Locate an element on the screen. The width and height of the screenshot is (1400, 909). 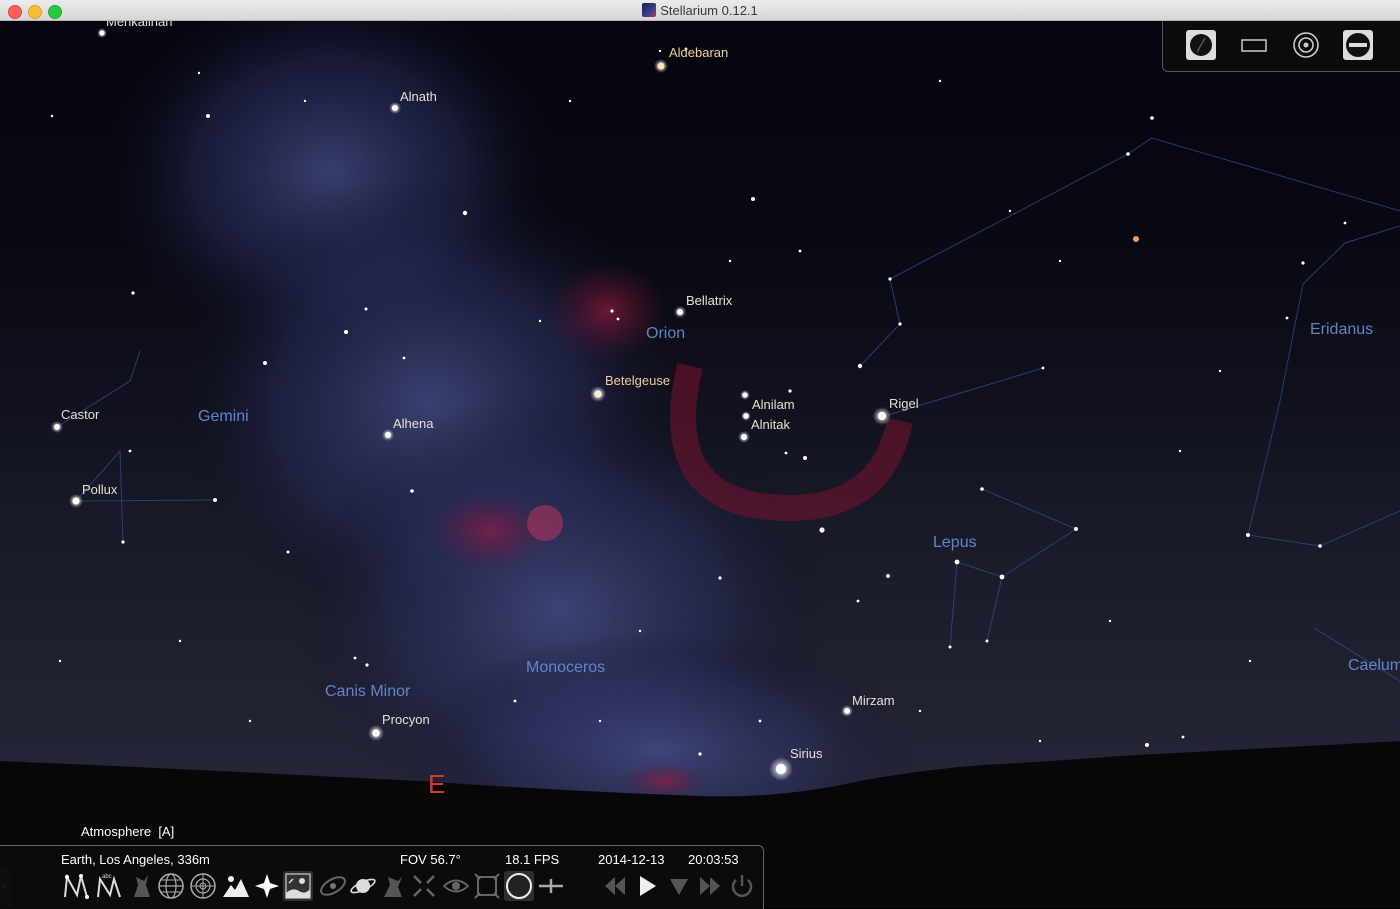
ground-icon is located at coordinates (236, 886).